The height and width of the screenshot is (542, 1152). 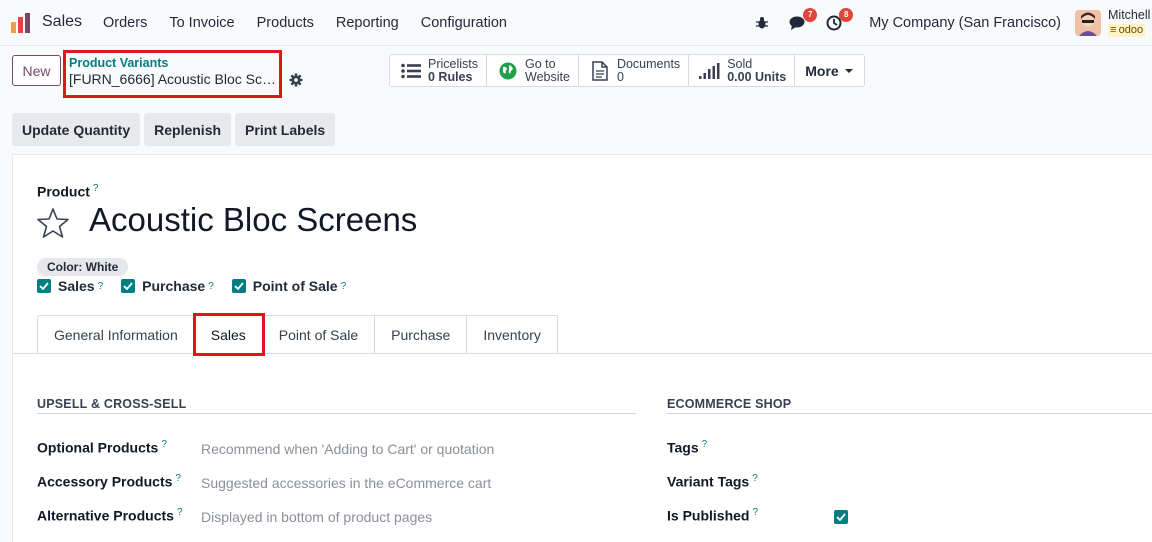 What do you see at coordinates (174, 286) in the screenshot?
I see `purchase-checkbox-label: Purchase` at bounding box center [174, 286].